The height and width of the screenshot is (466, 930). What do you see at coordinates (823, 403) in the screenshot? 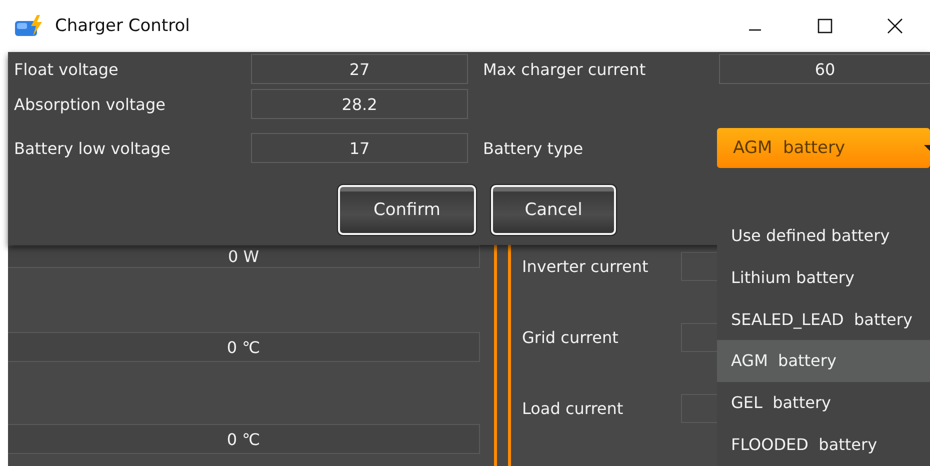
I see `dropdown-option: GEL battery` at bounding box center [823, 403].